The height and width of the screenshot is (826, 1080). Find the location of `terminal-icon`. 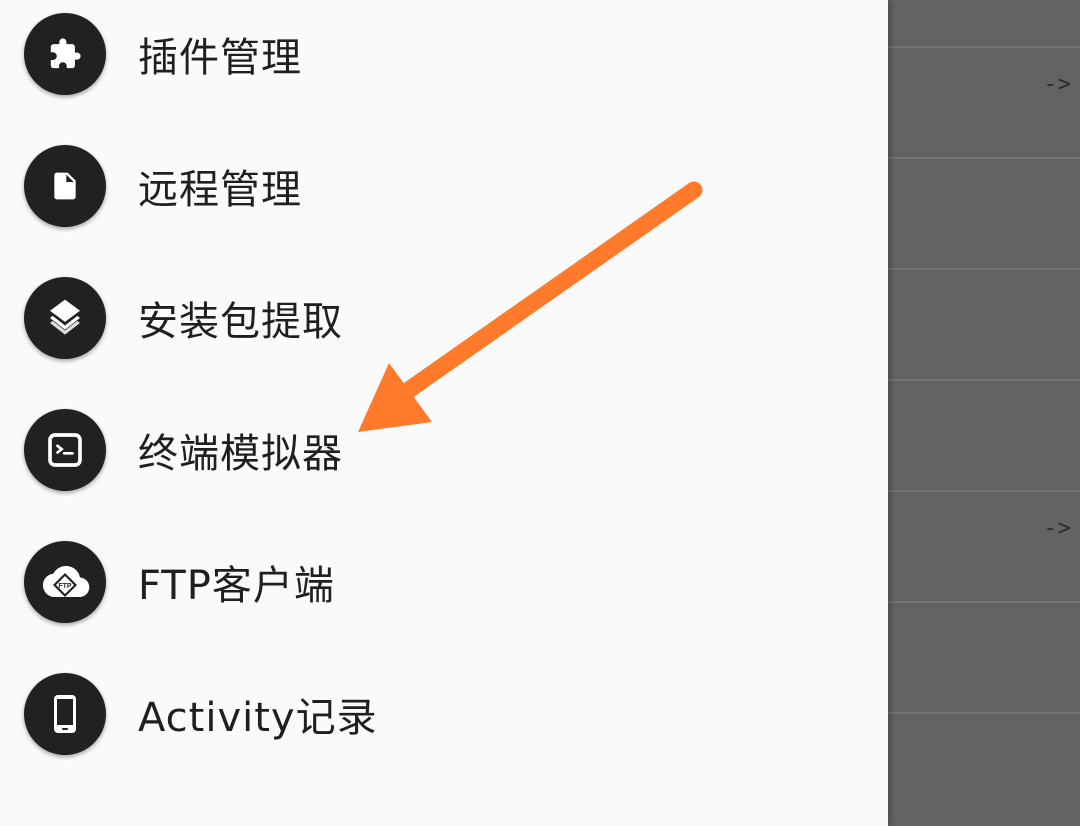

terminal-icon is located at coordinates (65, 450).